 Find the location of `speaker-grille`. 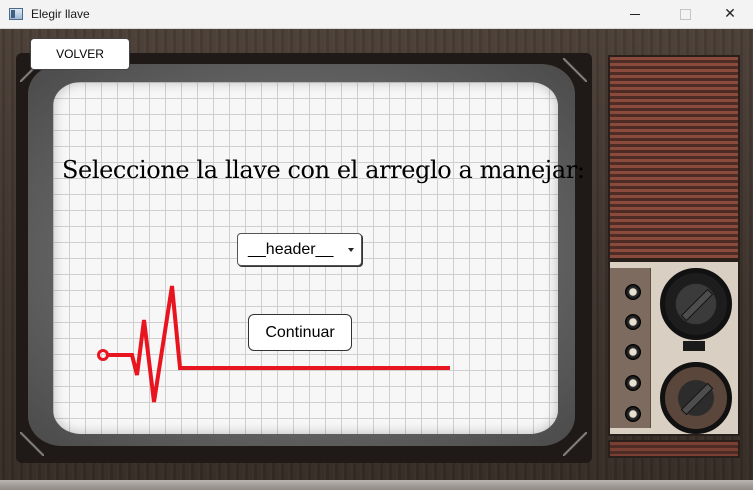

speaker-grille is located at coordinates (674, 157).